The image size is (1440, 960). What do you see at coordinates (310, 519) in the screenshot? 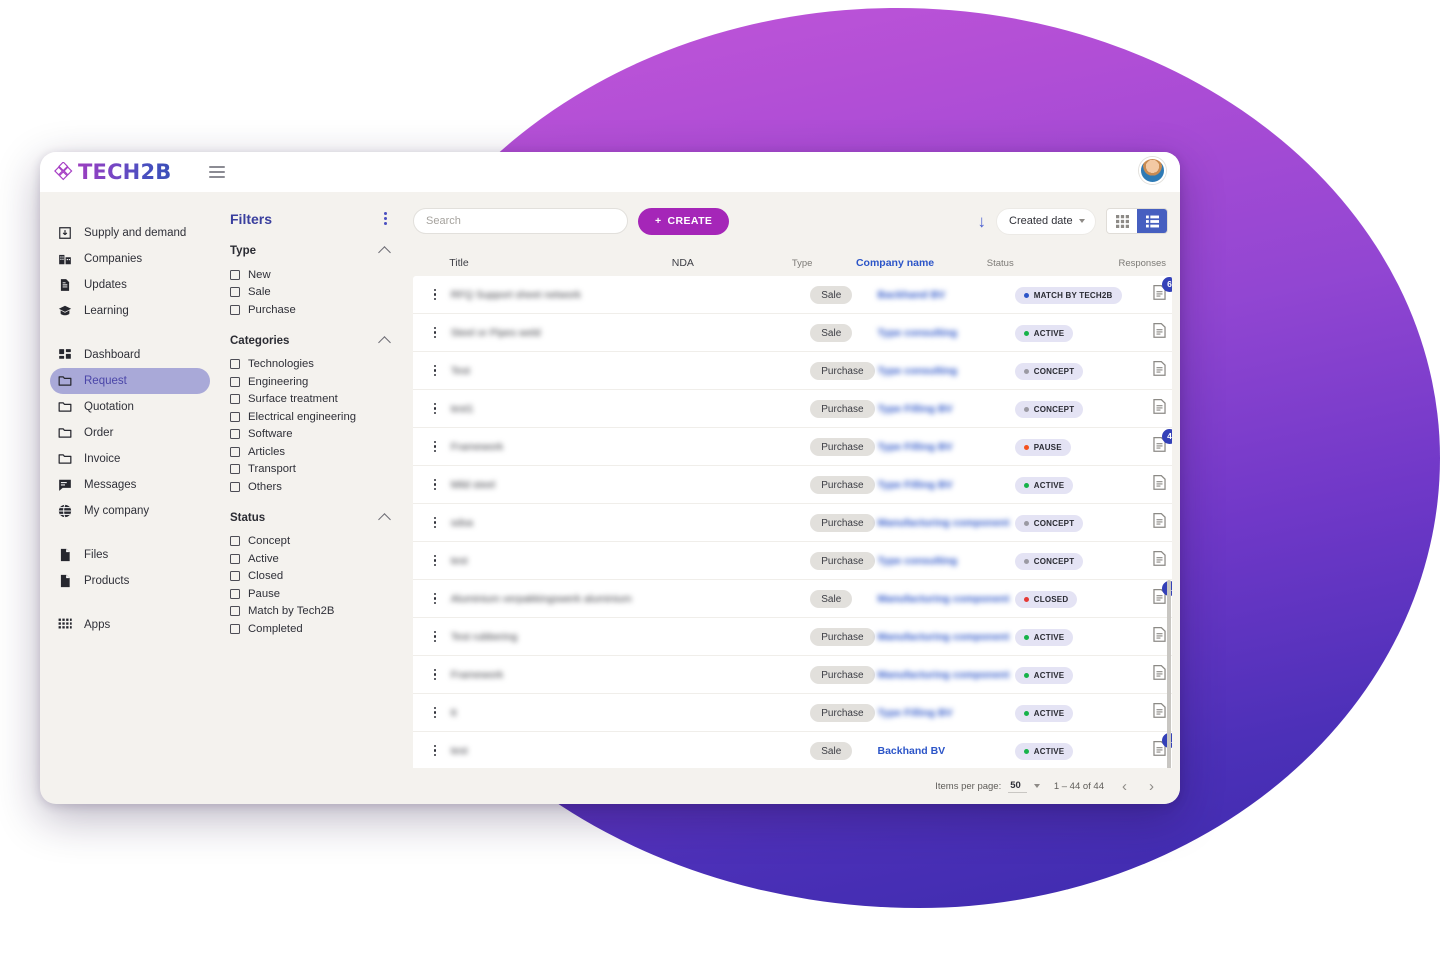
I see `filter-group-header: Status` at bounding box center [310, 519].